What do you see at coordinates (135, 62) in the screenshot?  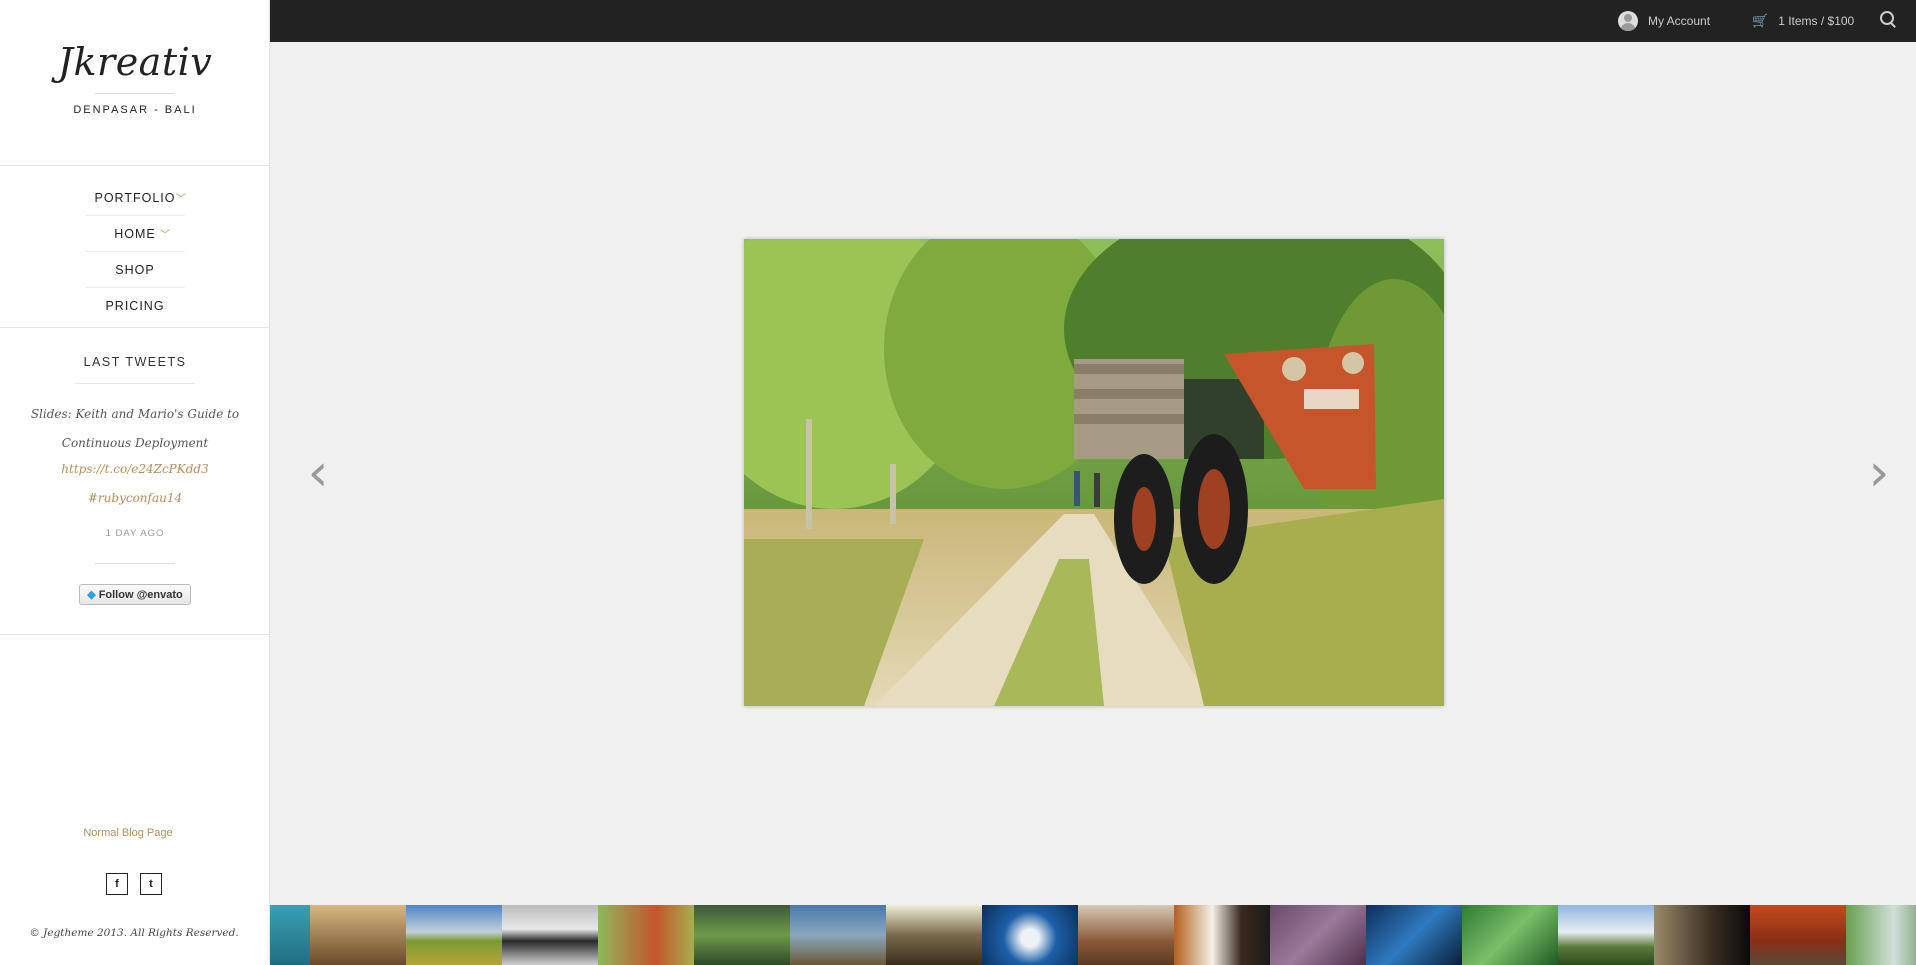 I see `site-logo: Jkreativ` at bounding box center [135, 62].